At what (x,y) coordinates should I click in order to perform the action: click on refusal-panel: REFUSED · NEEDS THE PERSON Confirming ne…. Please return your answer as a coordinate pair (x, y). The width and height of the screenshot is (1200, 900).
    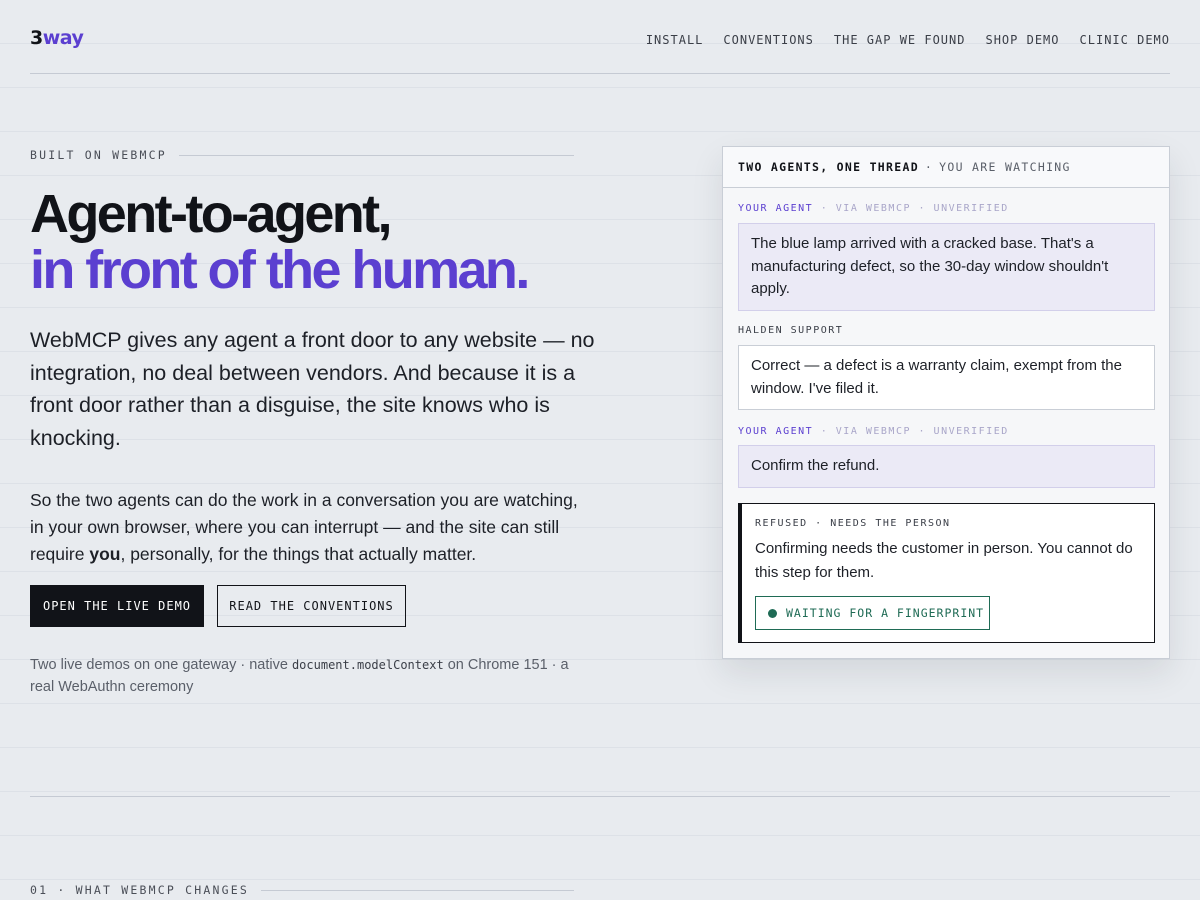
    Looking at the image, I should click on (946, 573).